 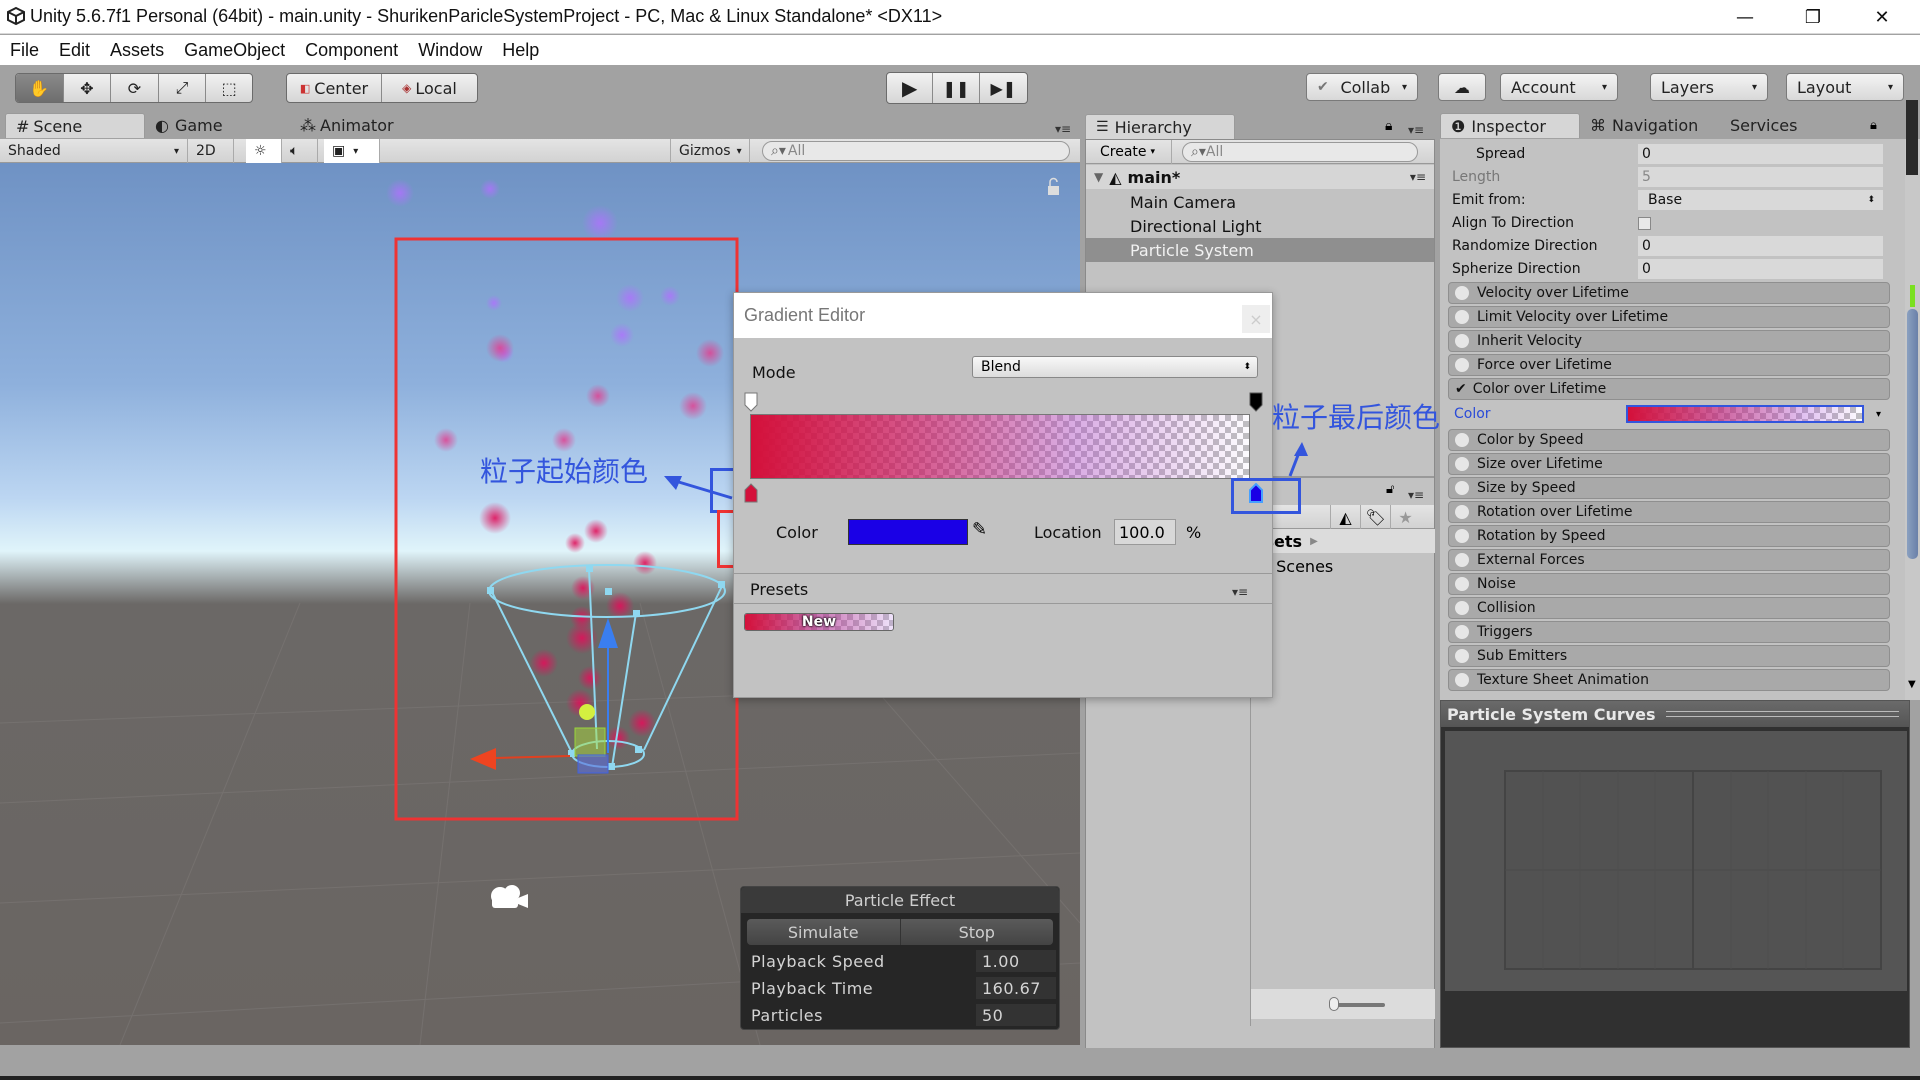 I want to click on x-axis-handle, so click(x=532, y=757).